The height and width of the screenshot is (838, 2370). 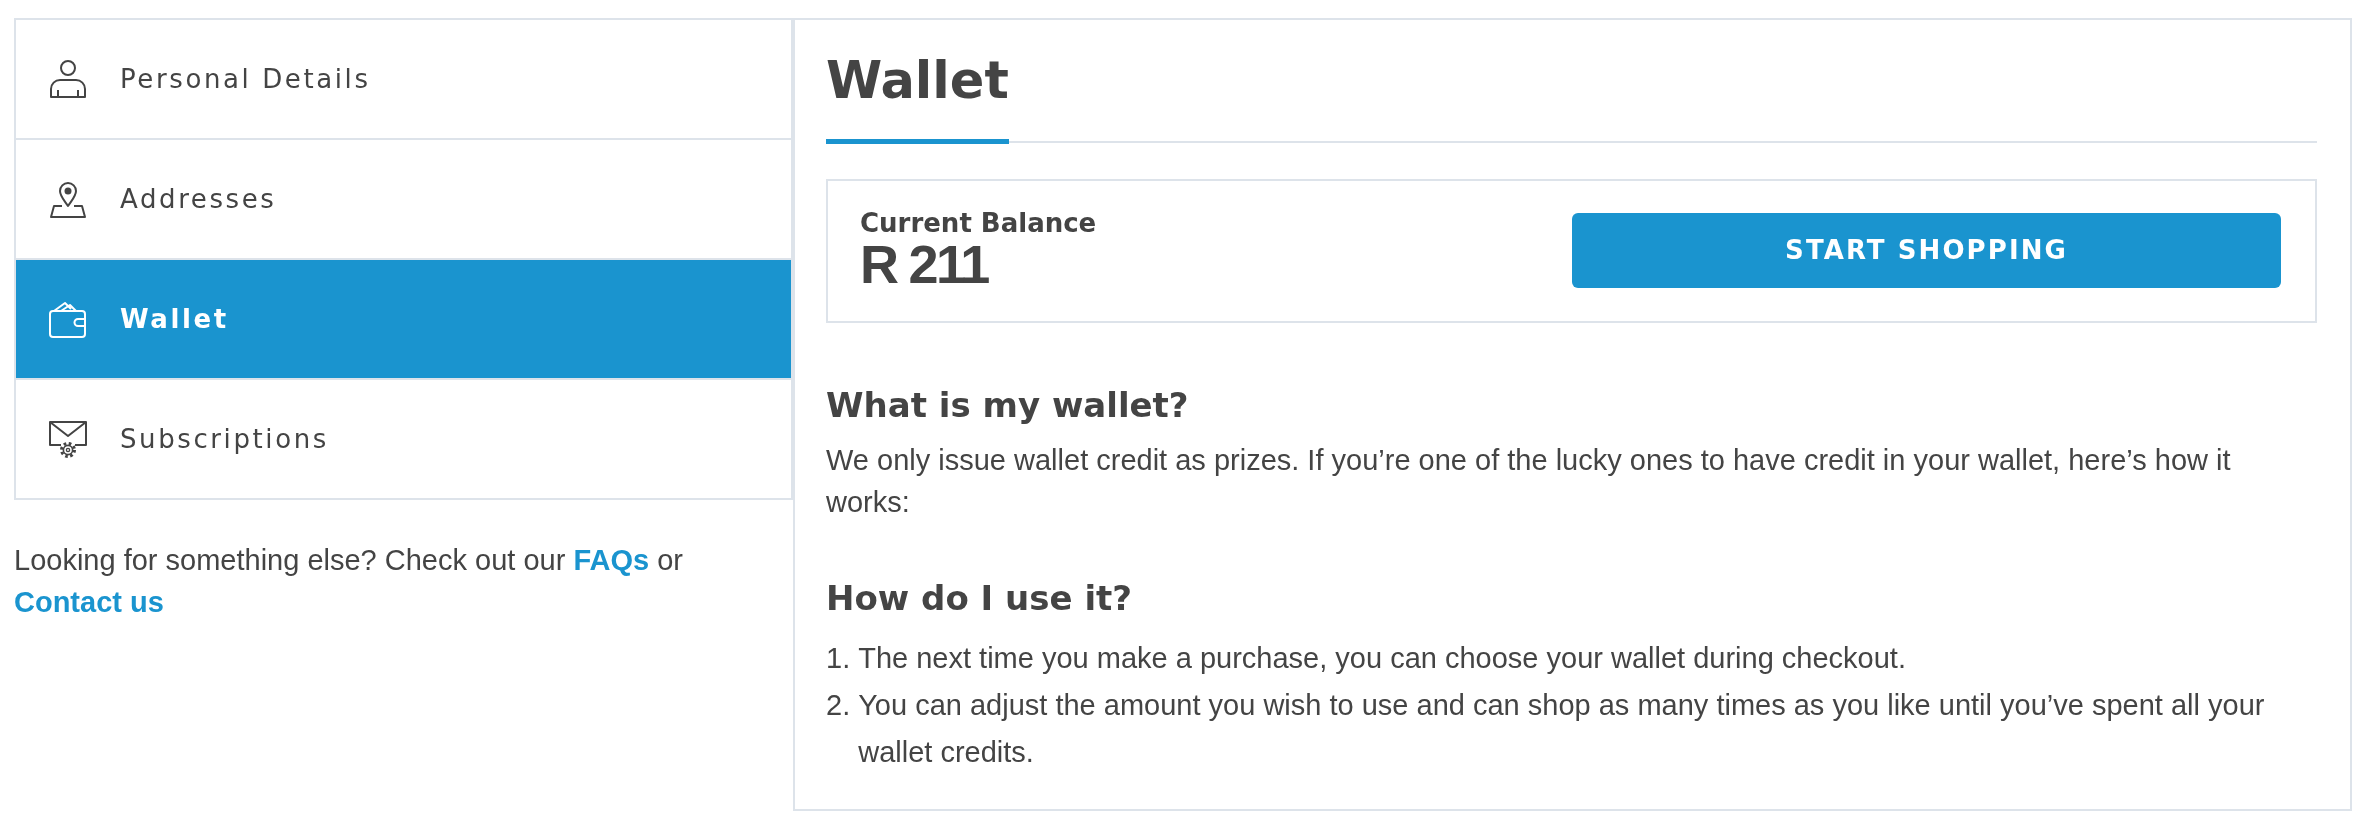 What do you see at coordinates (403, 320) in the screenshot?
I see `sidebar-item: Wallet` at bounding box center [403, 320].